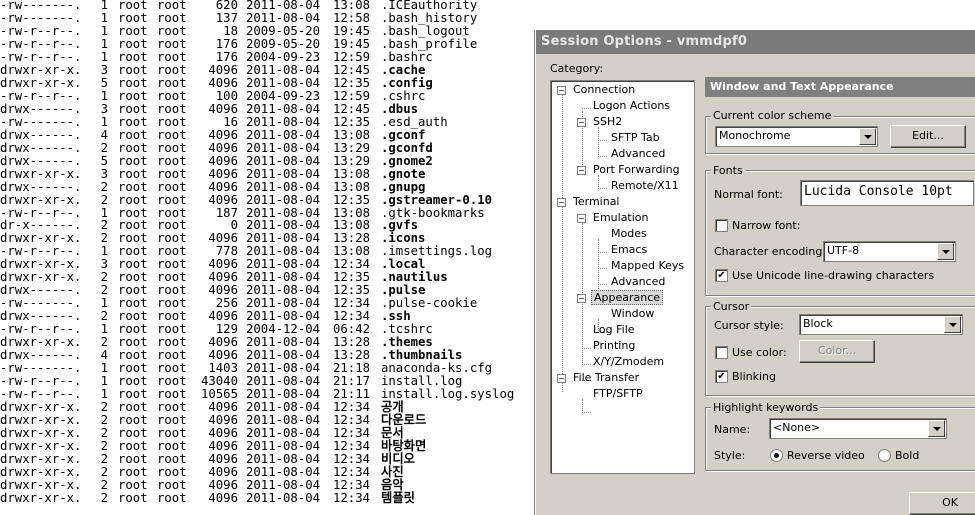 The image size is (975, 515). I want to click on file-size: 18, so click(230, 30).